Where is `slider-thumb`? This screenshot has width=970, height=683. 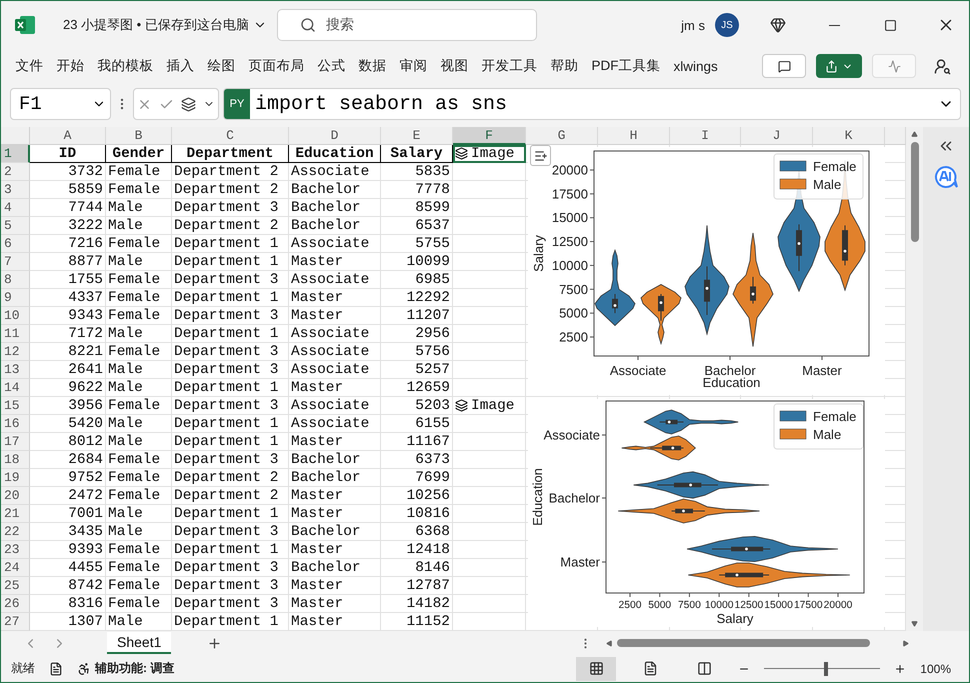
slider-thumb is located at coordinates (826, 669).